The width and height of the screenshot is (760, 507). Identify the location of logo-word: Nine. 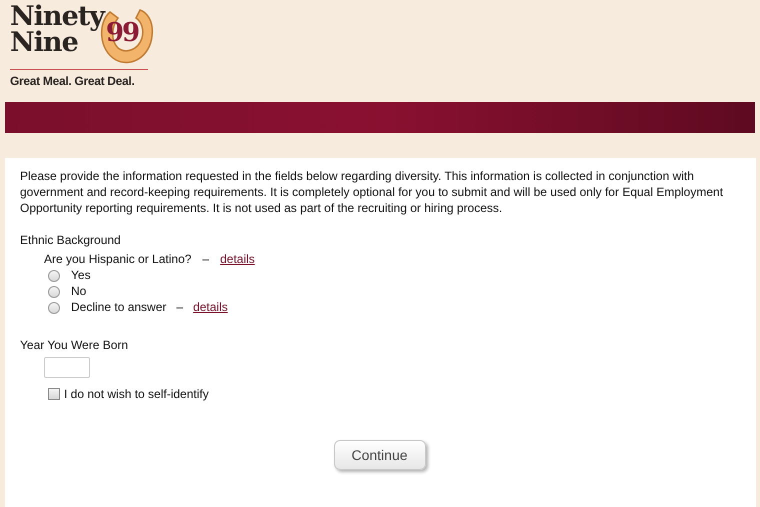
(44, 43).